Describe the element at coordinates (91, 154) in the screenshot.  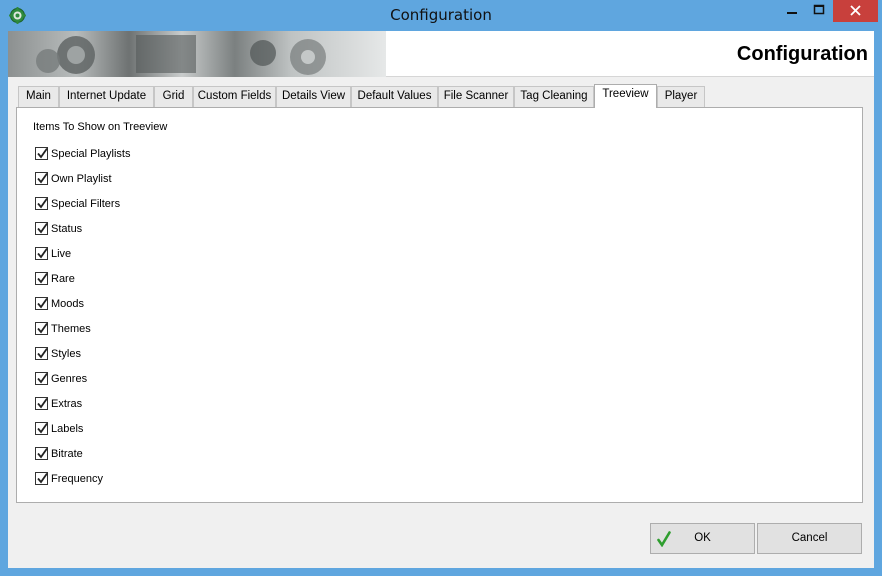
I see `checkbox-label: Special Playlists` at that location.